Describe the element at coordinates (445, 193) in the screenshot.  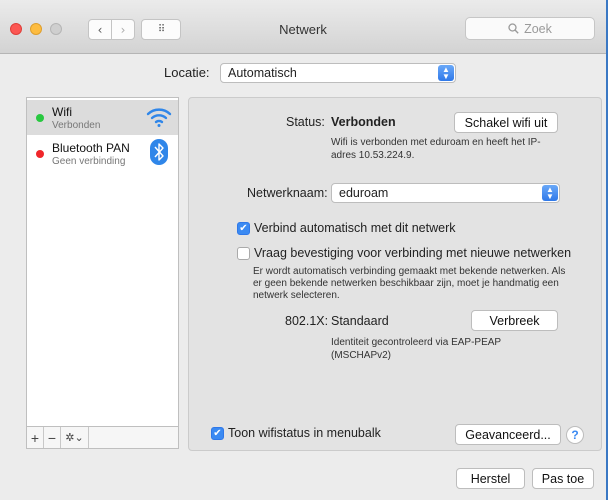
I see `network-name-popup: eduroam ▲ ▼` at that location.